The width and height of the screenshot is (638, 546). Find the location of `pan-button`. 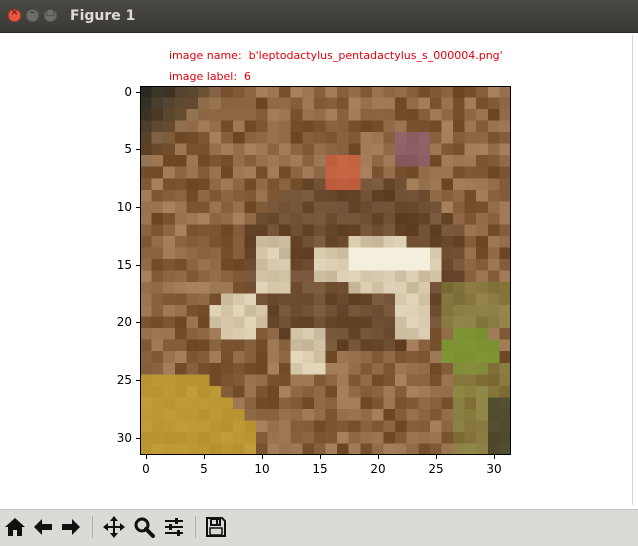

pan-button is located at coordinates (114, 527).